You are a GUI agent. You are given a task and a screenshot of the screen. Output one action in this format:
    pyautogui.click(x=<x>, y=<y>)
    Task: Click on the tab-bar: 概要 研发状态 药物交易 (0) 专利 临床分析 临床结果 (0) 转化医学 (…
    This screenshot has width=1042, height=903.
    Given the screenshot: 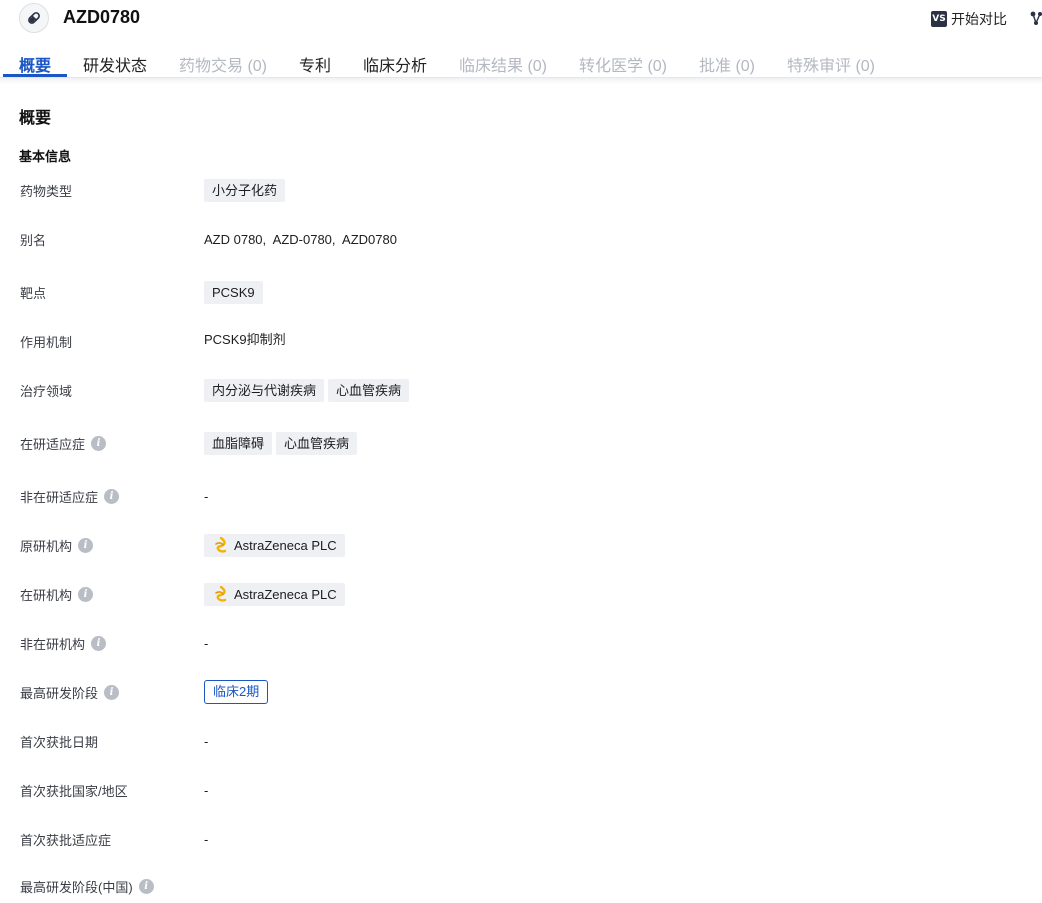 What is the action you would take?
    pyautogui.click(x=521, y=60)
    